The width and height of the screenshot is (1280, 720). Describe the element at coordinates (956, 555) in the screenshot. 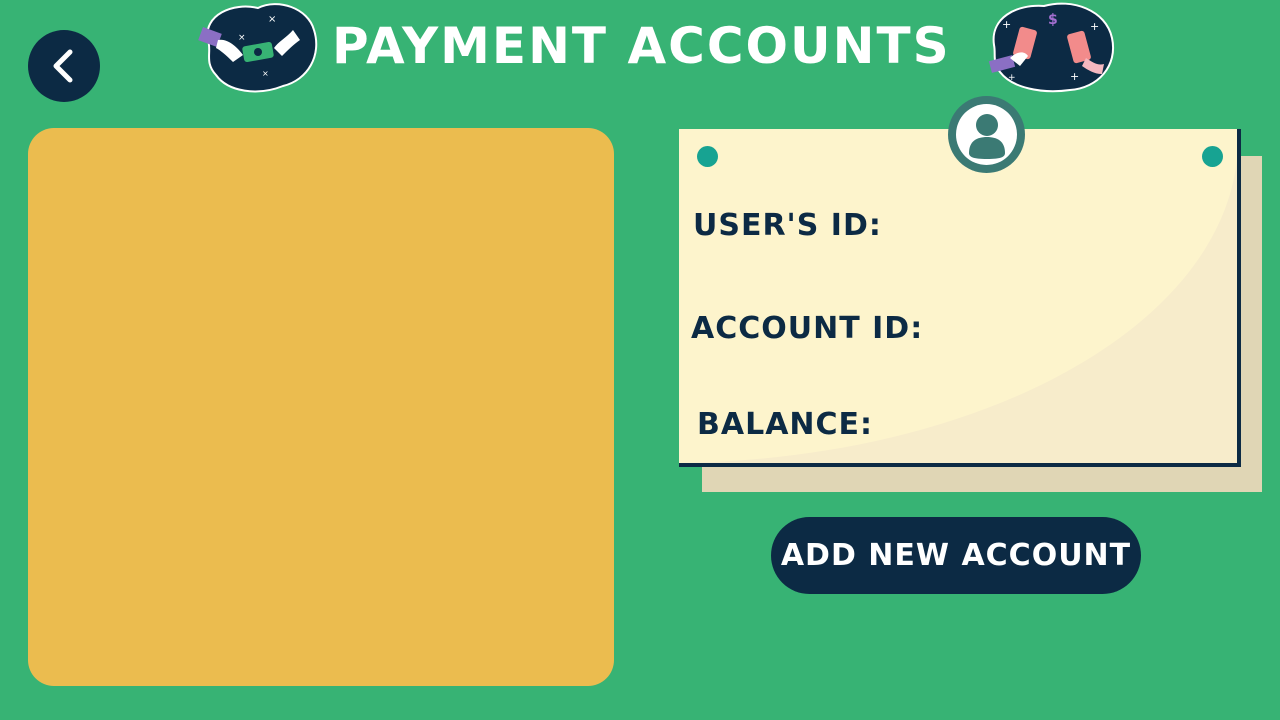

I see `add-new-account-button: ADD NEW ACCOUNT` at that location.